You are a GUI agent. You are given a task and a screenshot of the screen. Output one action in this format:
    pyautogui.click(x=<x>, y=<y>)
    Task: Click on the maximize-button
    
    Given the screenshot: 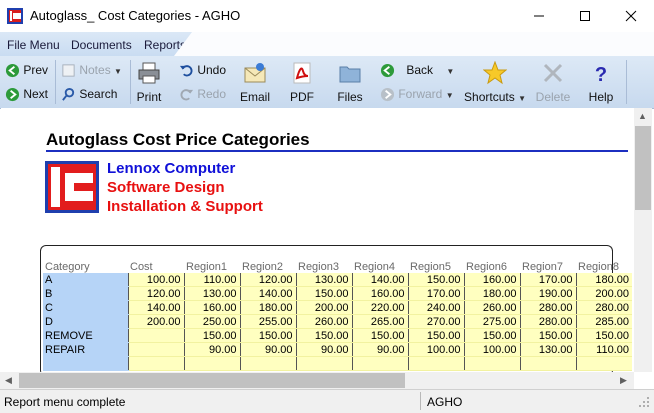 What is the action you would take?
    pyautogui.click(x=585, y=16)
    